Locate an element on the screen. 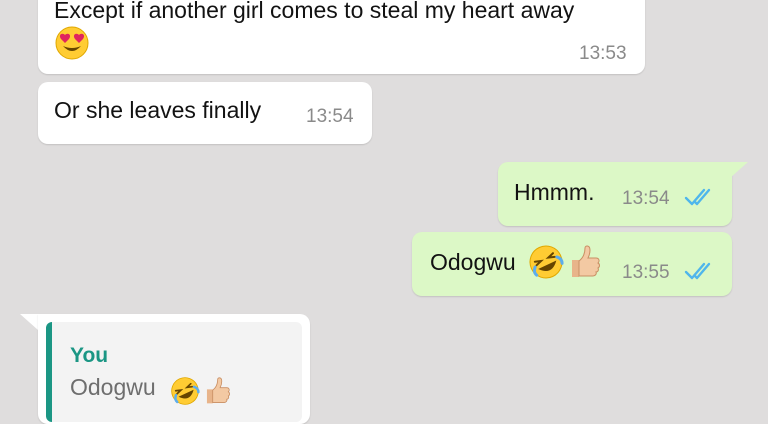 This screenshot has width=768, height=424. message-text: Odogwu is located at coordinates (473, 262).